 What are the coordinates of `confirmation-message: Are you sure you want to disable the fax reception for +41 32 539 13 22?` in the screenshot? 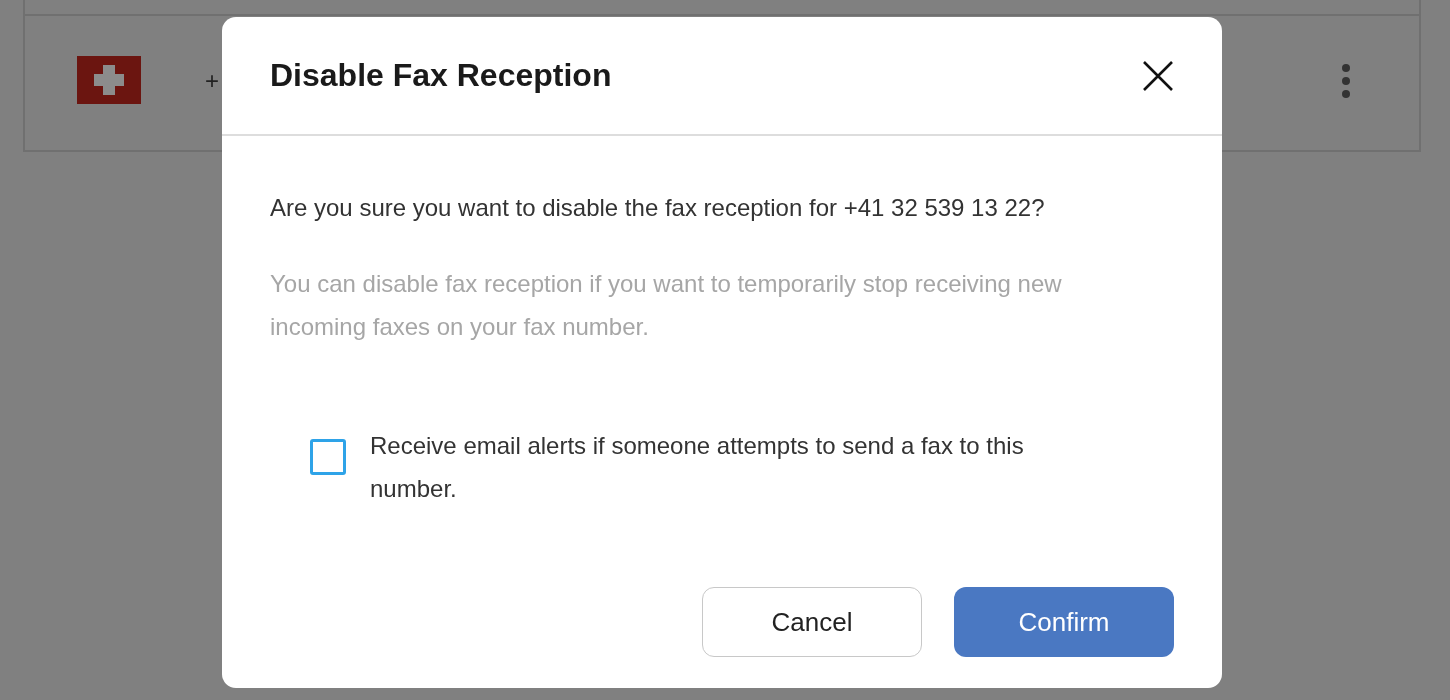 It's located at (658, 208).